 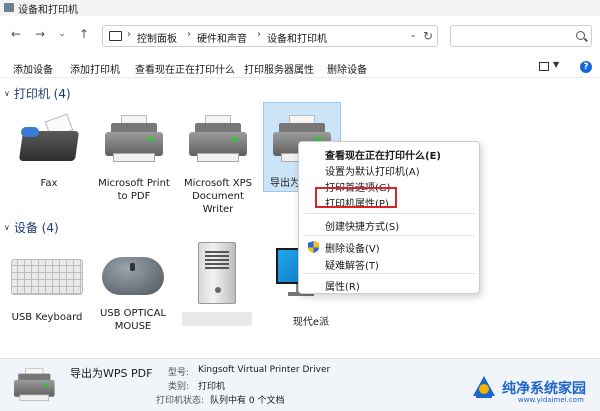 I want to click on breadcrumb-hardware-sound: 硬件和声音, so click(x=222, y=37).